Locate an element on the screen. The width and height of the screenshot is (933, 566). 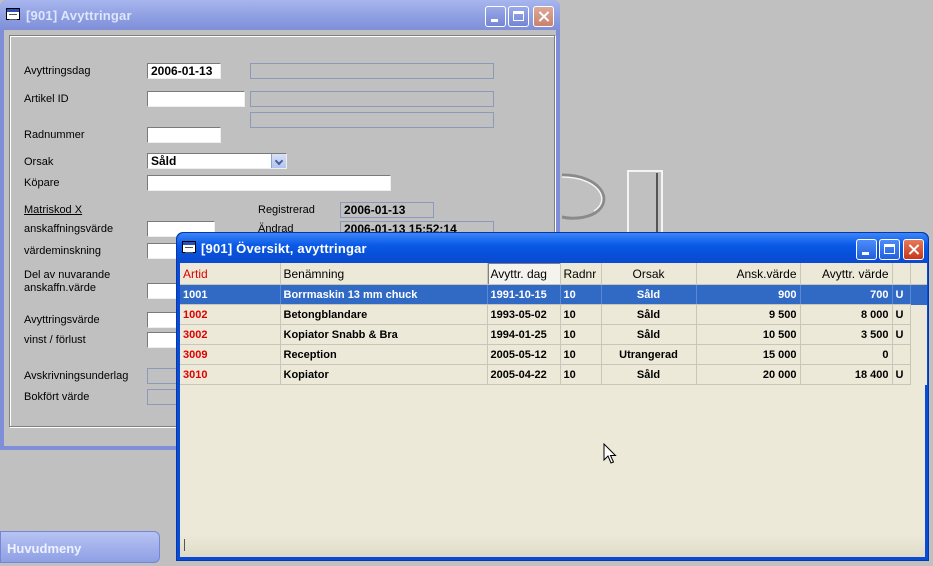
oversikt-window-title: [901] Översikt, avyttringar is located at coordinates (284, 248).